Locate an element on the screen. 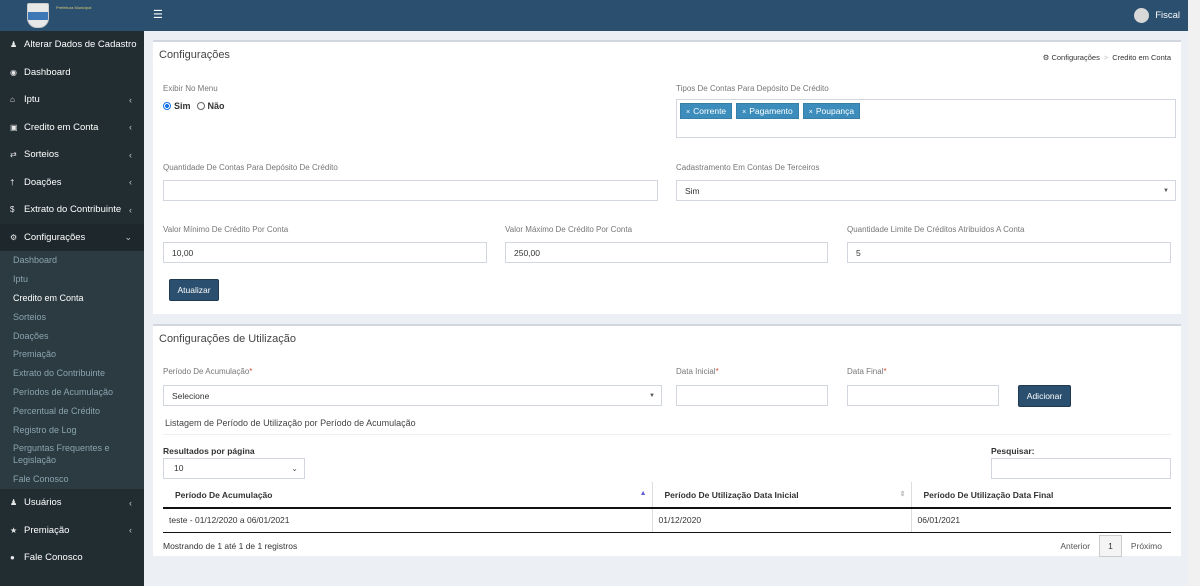 Image resolution: width=1200 pixels, height=586 pixels. data-final-label: Data Final* is located at coordinates (867, 371).